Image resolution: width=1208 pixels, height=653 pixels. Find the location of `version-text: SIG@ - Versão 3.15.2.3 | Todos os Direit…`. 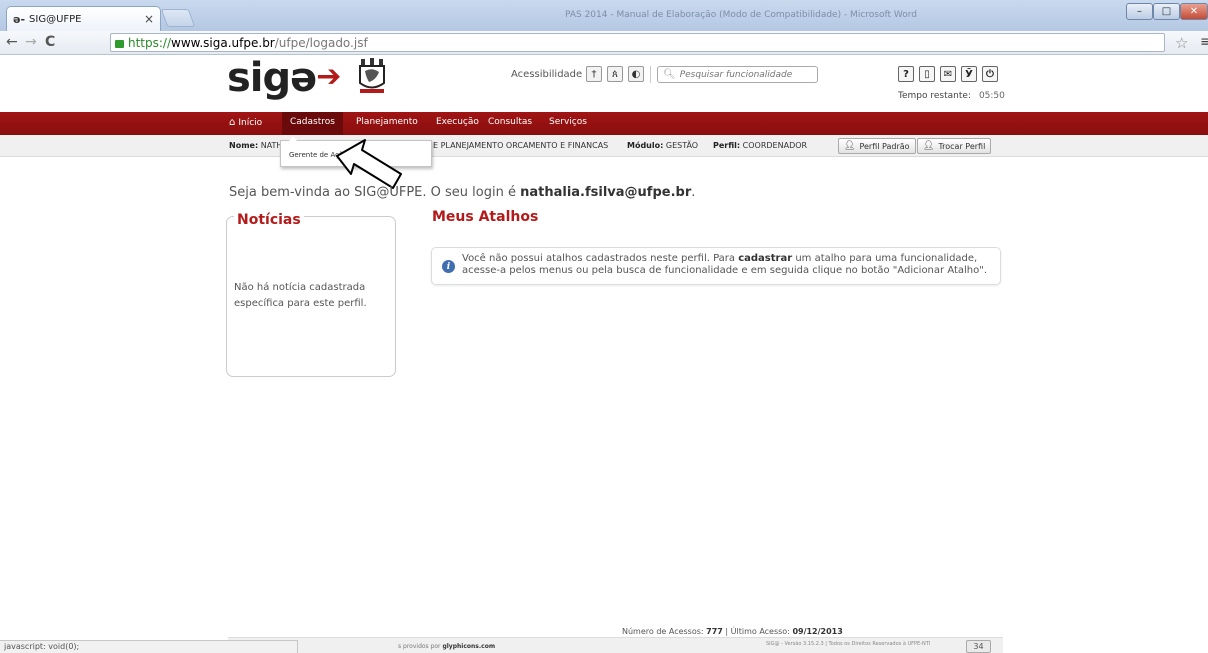

version-text: SIG@ - Versão 3.15.2.3 | Todos os Direit… is located at coordinates (848, 644).